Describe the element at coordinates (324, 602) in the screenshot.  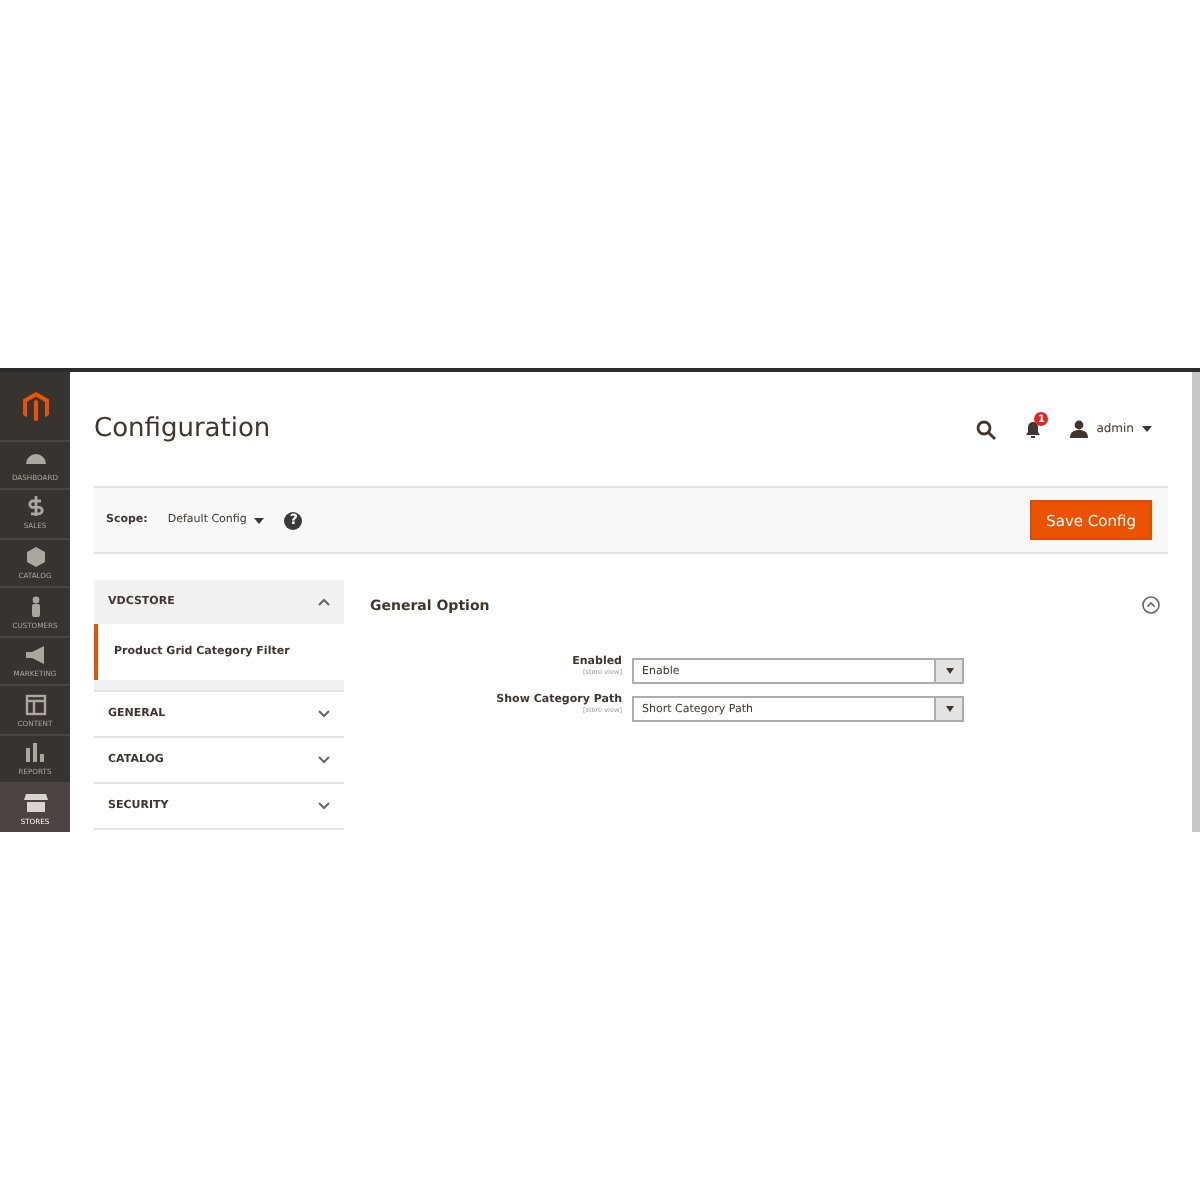
I see `chevron-up-icon` at that location.